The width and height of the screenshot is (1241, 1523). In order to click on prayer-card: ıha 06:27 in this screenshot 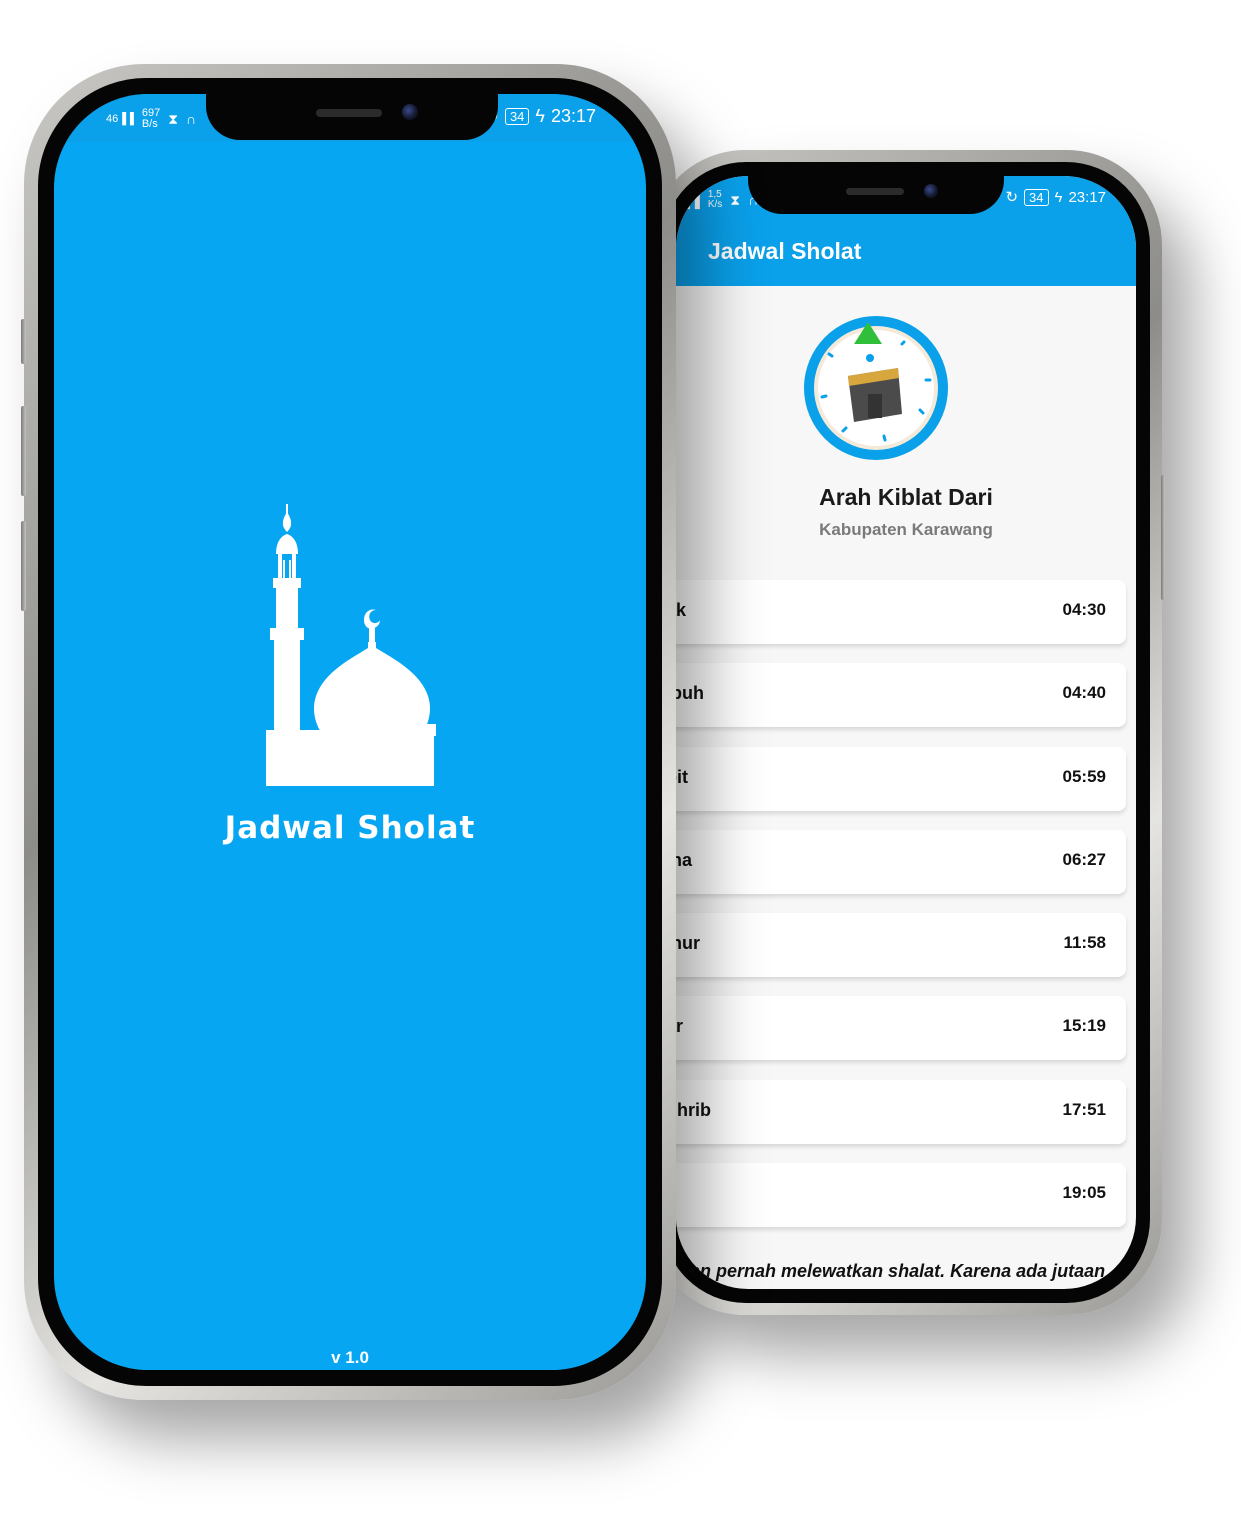, I will do `click(901, 861)`.